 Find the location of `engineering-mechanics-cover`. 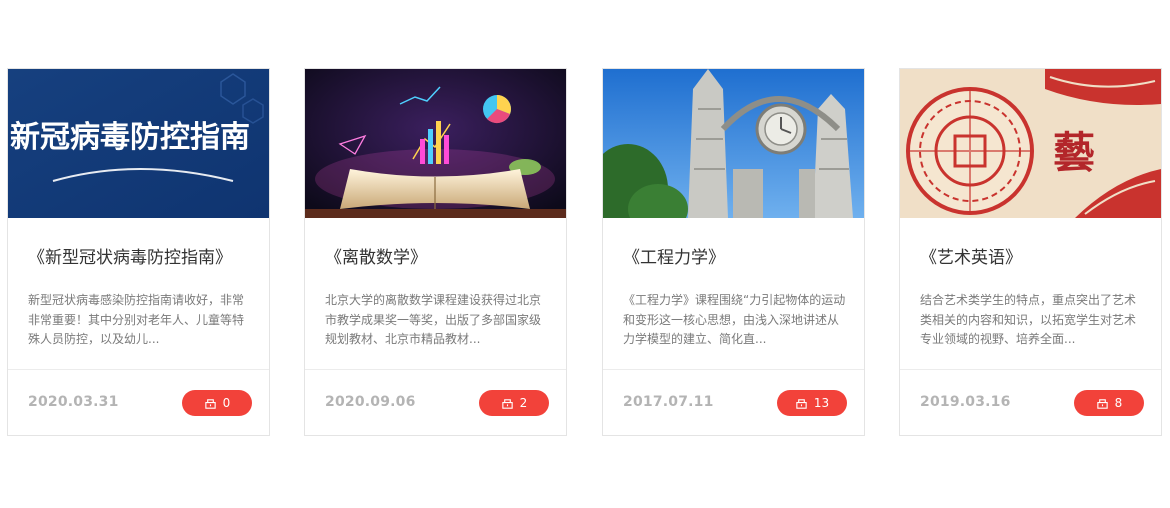

engineering-mechanics-cover is located at coordinates (733, 143).